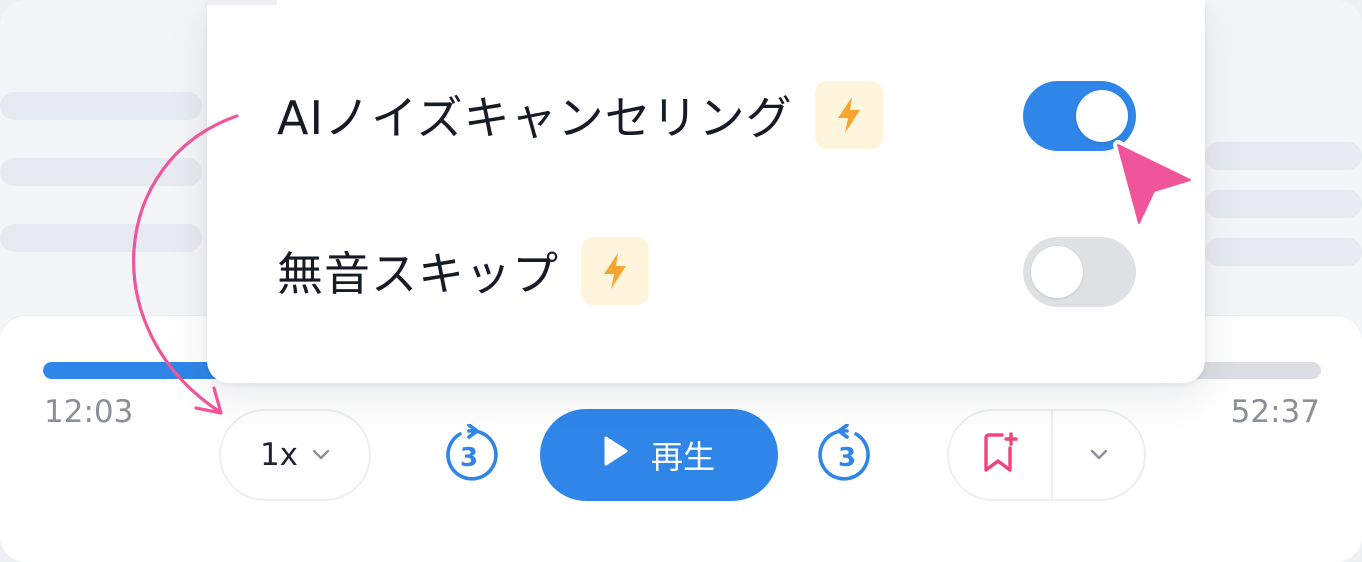 Image resolution: width=1362 pixels, height=562 pixels. I want to click on bookmark-group, so click(1046, 455).